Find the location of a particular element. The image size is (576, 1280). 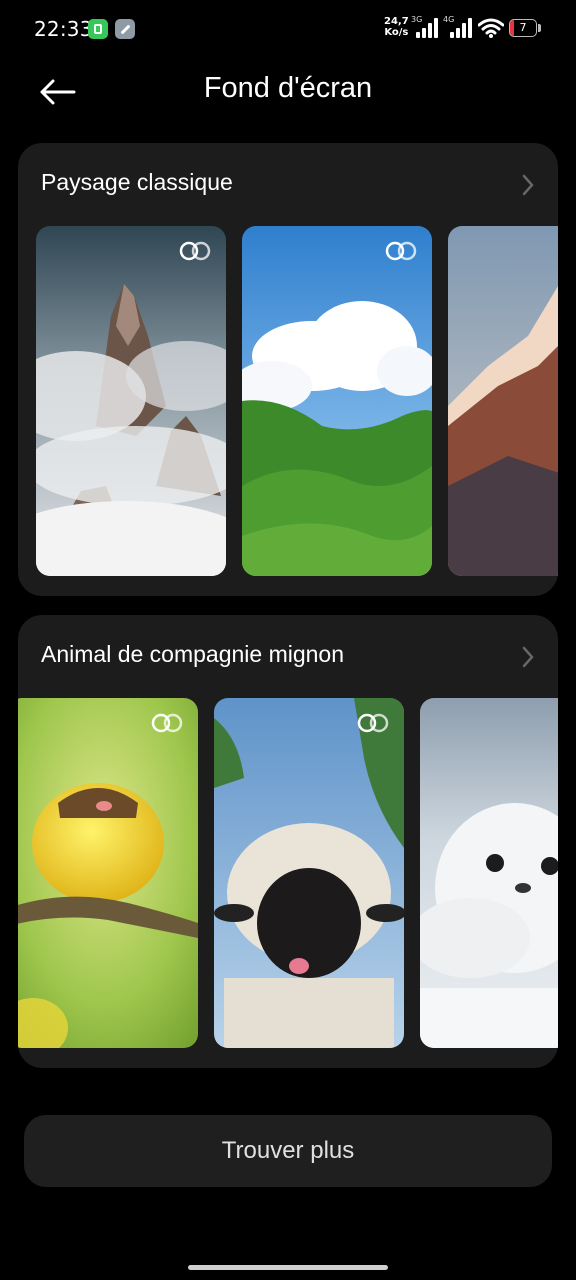

status-time: 22:33 is located at coordinates (63, 29).